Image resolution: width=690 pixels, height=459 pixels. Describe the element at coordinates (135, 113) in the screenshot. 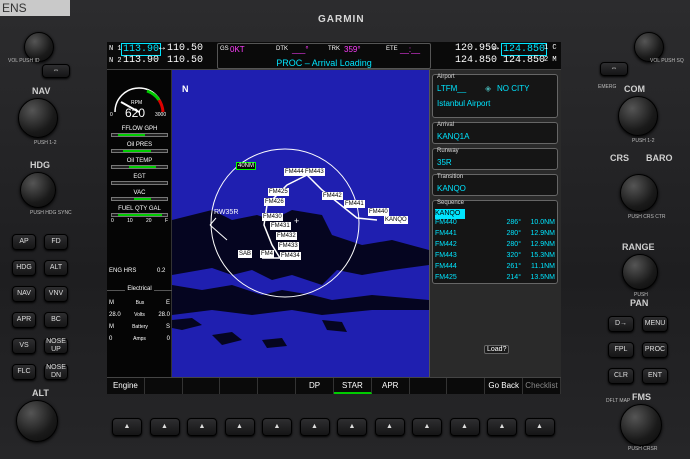

I see `rpm-value: 620` at that location.